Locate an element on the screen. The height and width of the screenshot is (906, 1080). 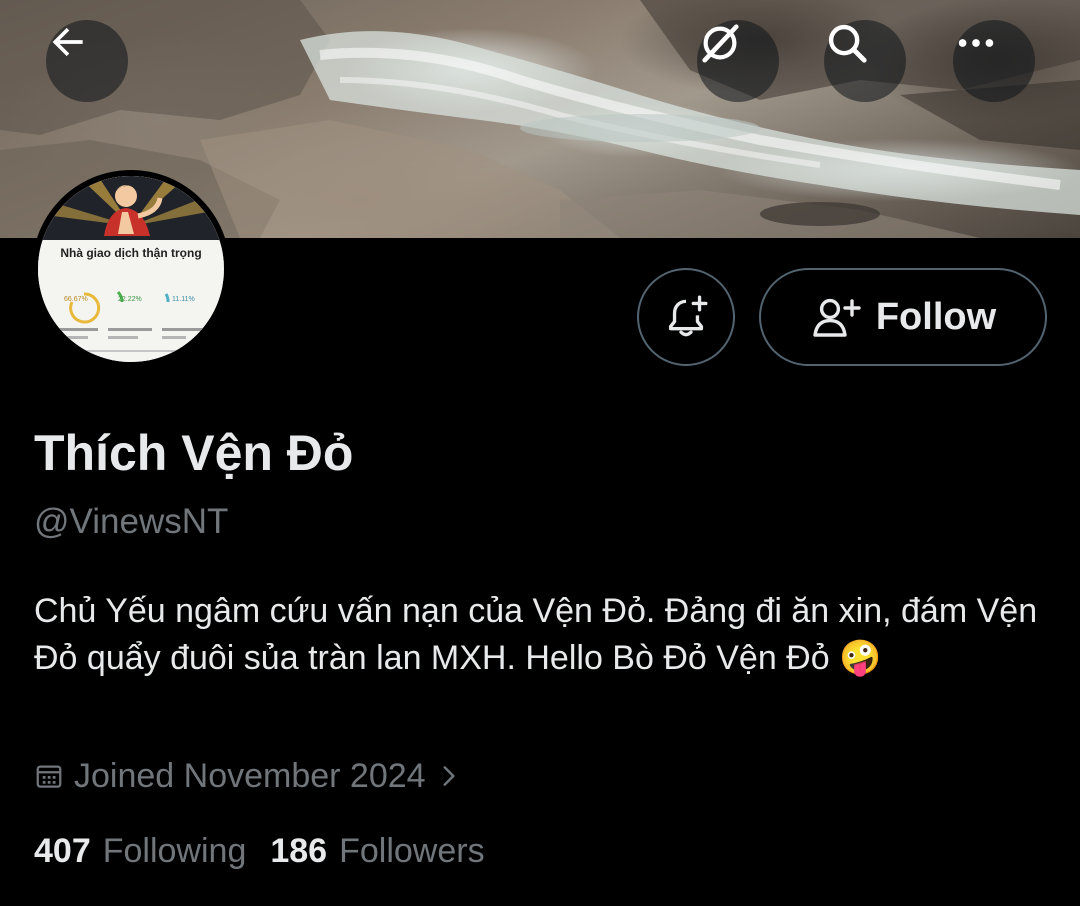
person-add-icon is located at coordinates (837, 317).